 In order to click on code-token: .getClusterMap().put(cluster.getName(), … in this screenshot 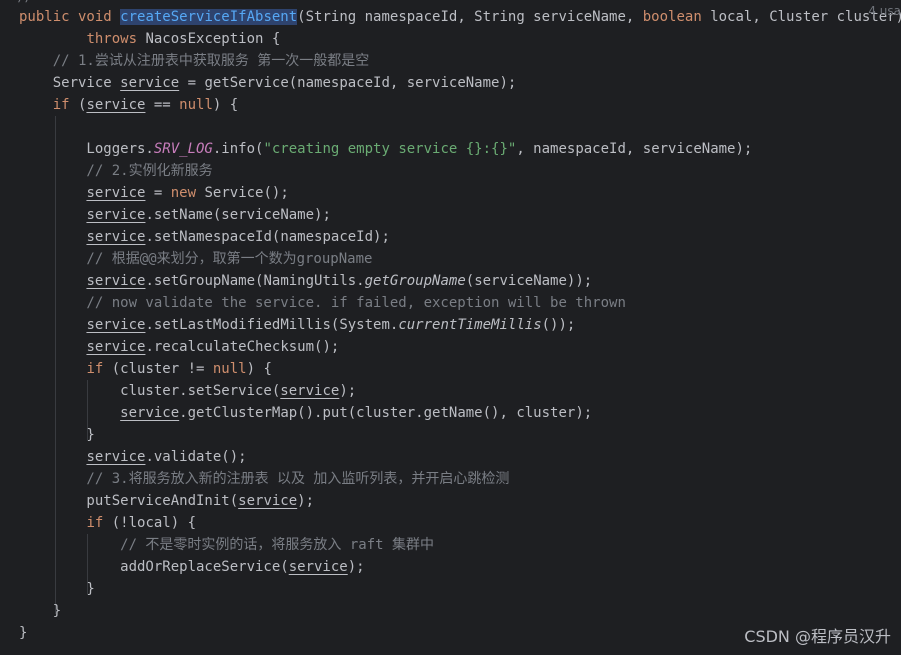, I will do `click(386, 413)`.